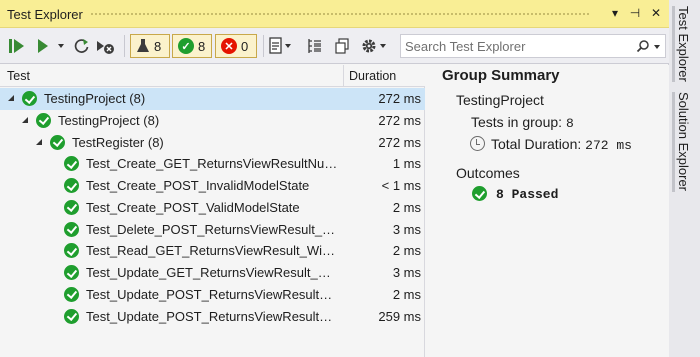 This screenshot has height=357, width=700. What do you see at coordinates (186, 46) in the screenshot?
I see `passed-icon: ✓` at bounding box center [186, 46].